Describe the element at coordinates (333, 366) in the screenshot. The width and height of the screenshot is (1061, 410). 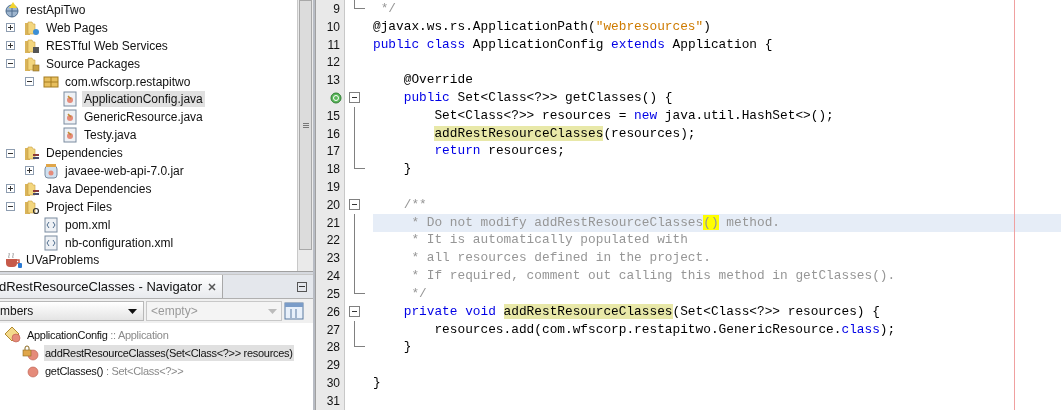
I see `line-number: 29` at that location.